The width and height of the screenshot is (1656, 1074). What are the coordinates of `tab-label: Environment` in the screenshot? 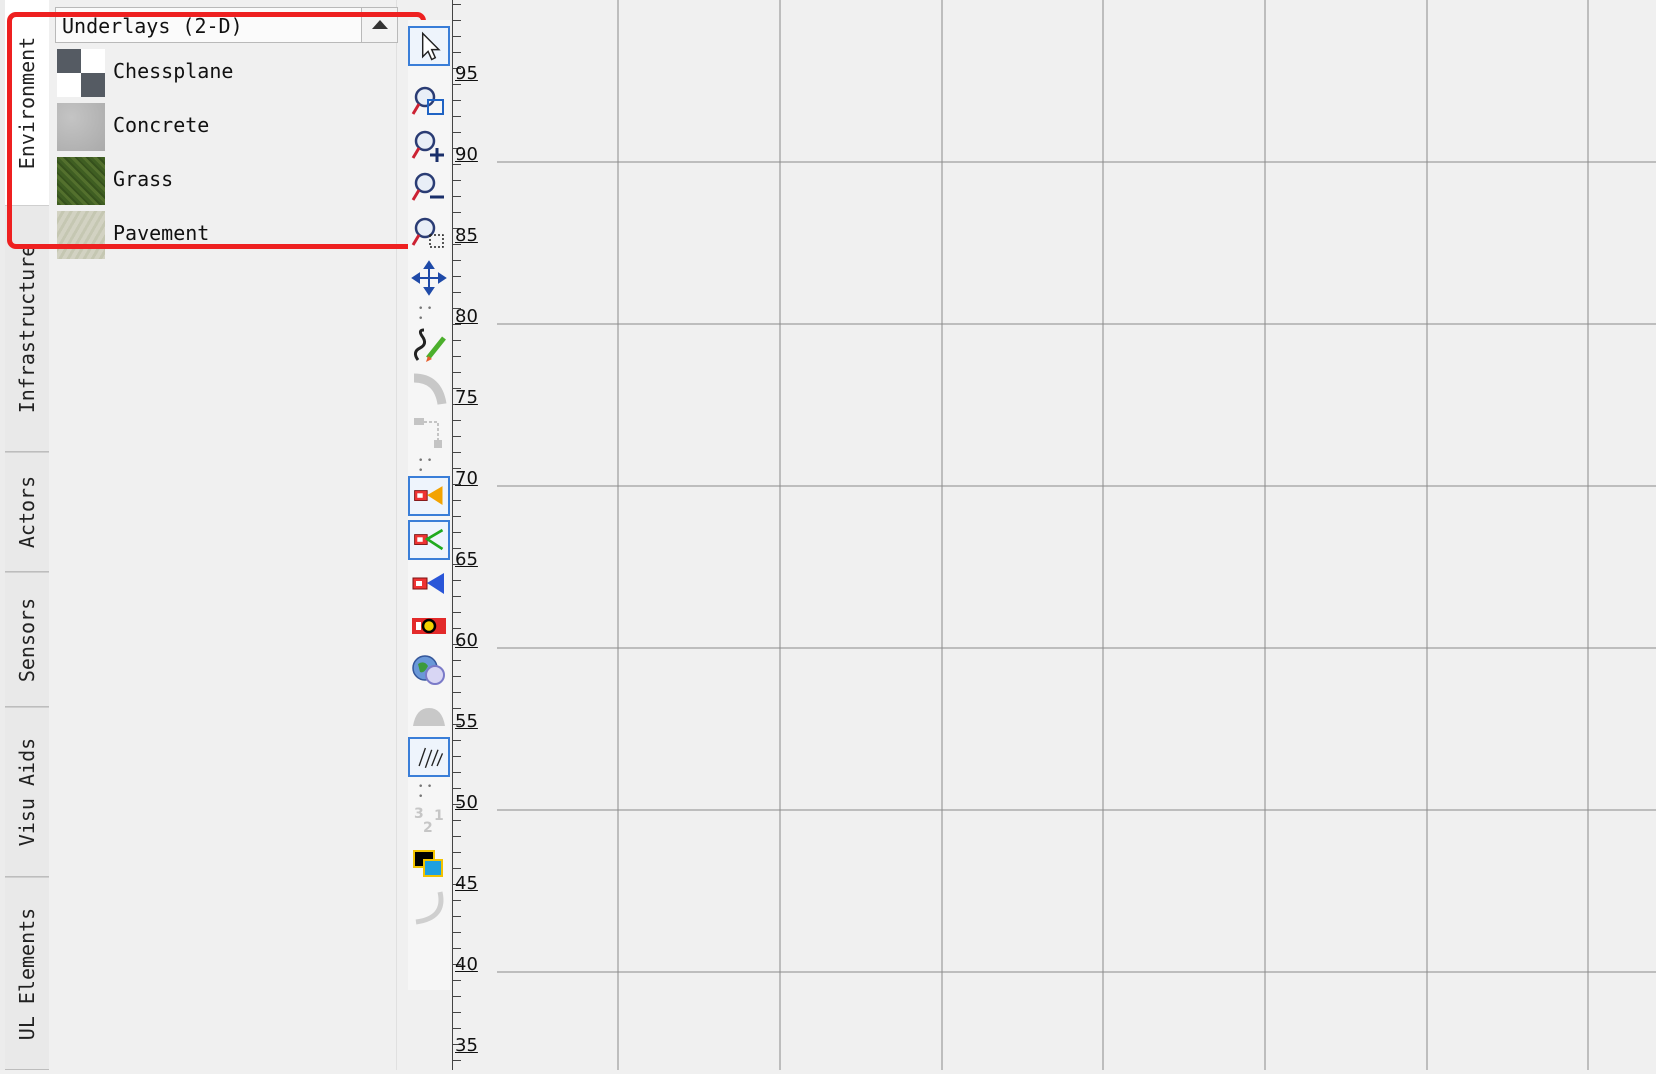 It's located at (27, 102).